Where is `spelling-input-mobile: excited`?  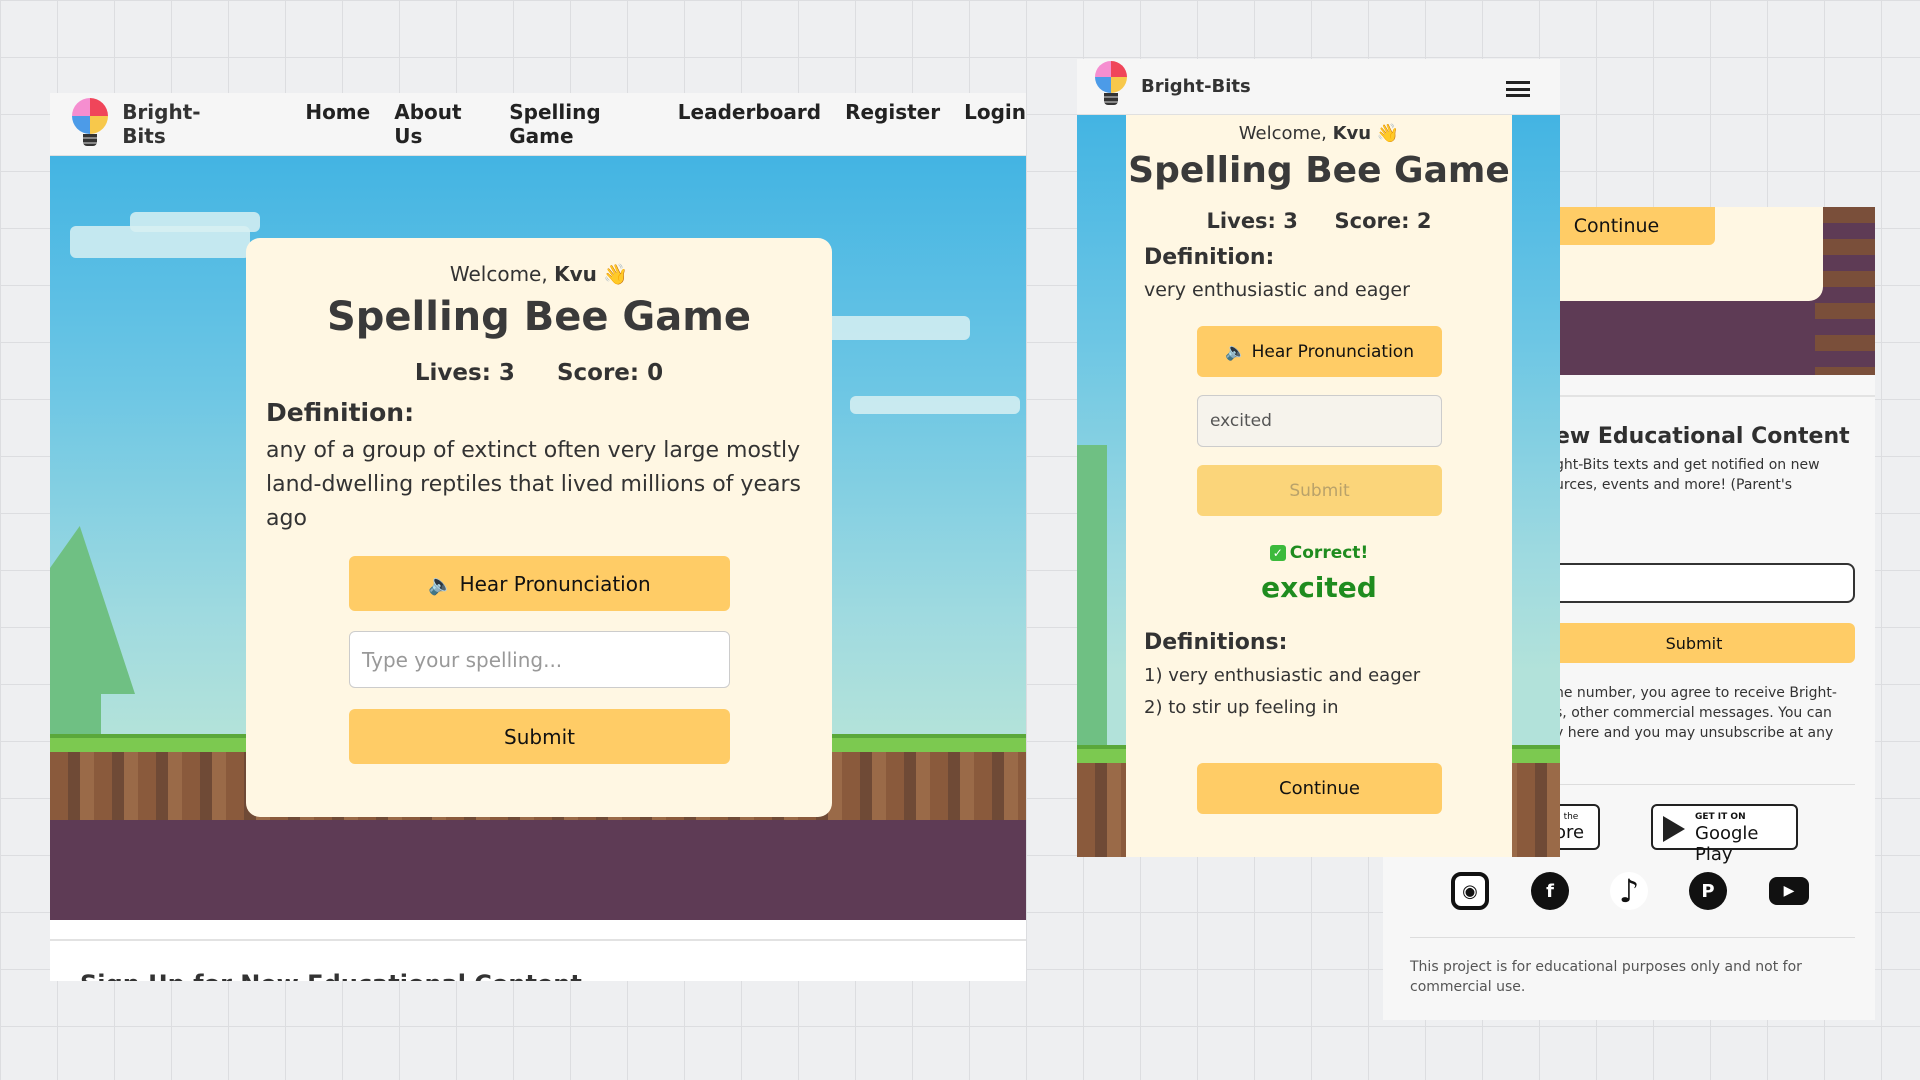 spelling-input-mobile: excited is located at coordinates (1319, 421).